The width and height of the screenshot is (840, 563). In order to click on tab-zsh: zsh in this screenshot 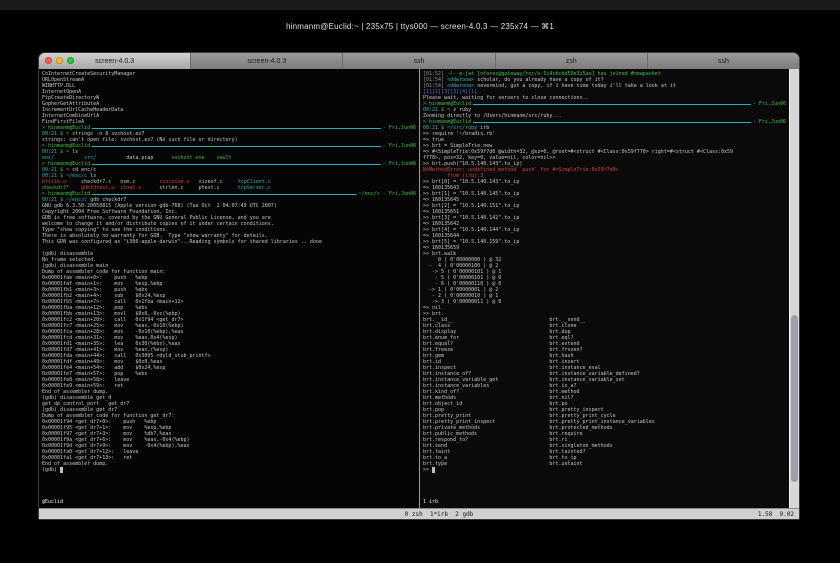, I will do `click(570, 61)`.